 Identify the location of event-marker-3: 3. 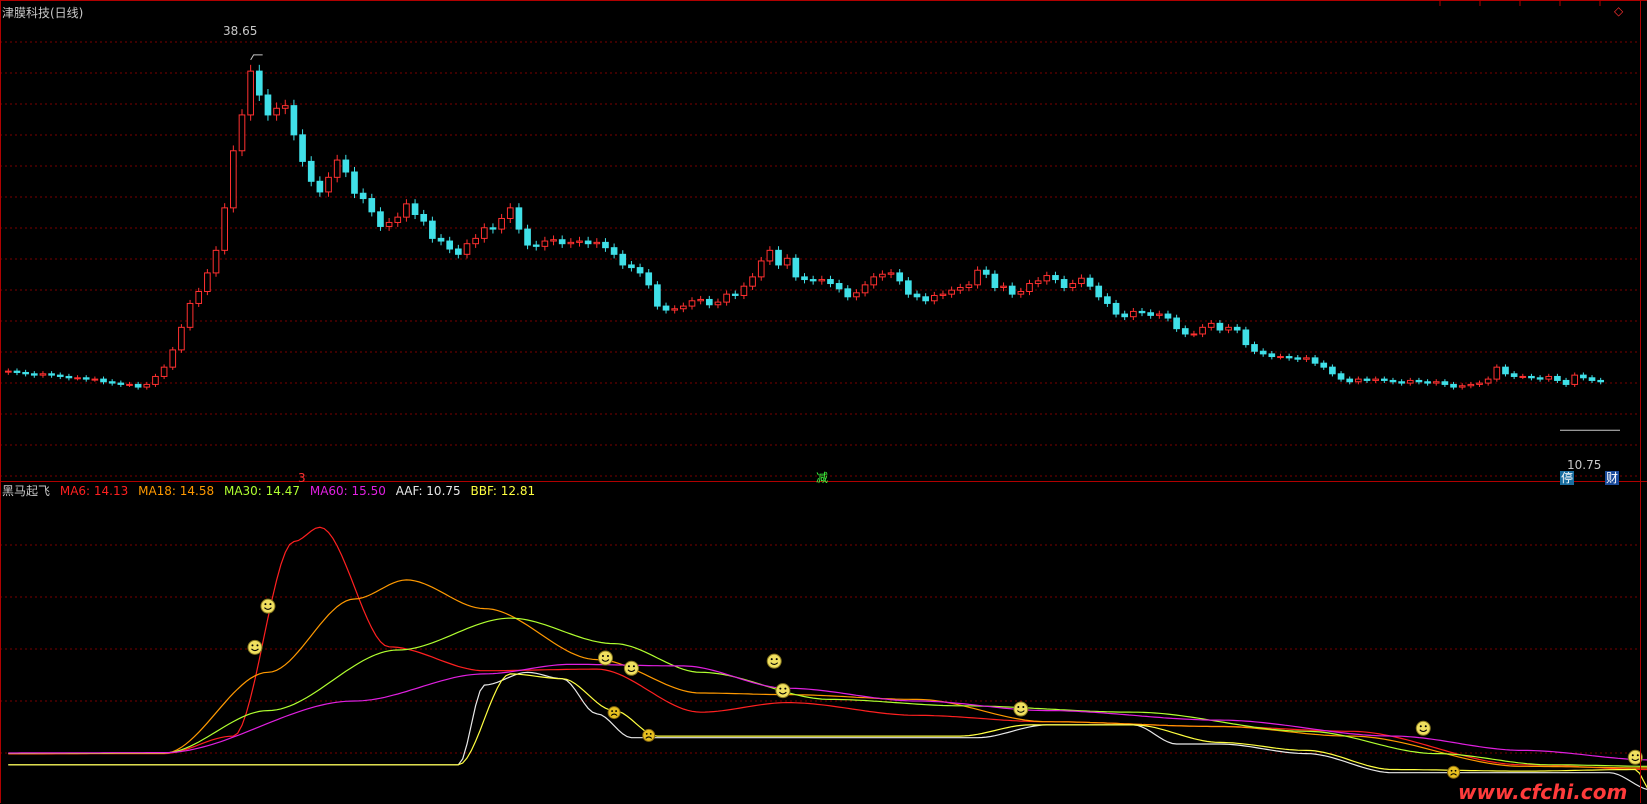
(302, 478).